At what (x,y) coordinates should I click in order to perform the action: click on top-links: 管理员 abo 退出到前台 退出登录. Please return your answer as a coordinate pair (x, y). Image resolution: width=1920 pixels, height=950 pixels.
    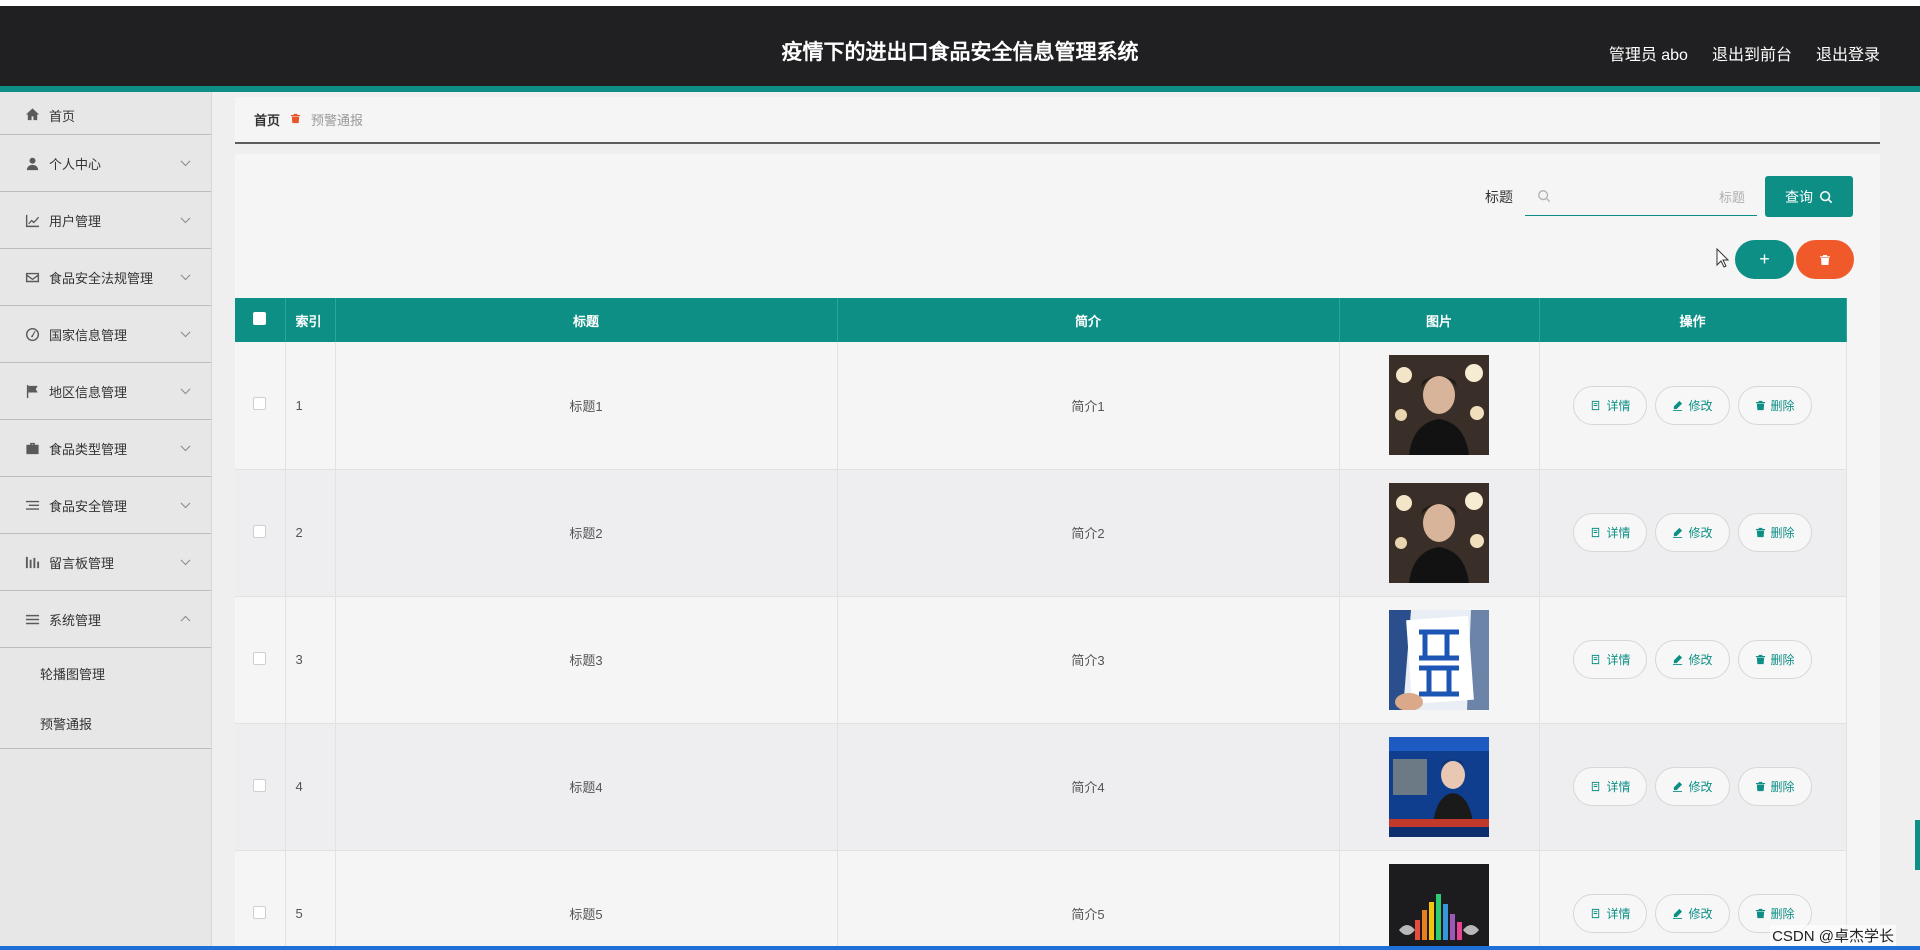
    Looking at the image, I should click on (1744, 53).